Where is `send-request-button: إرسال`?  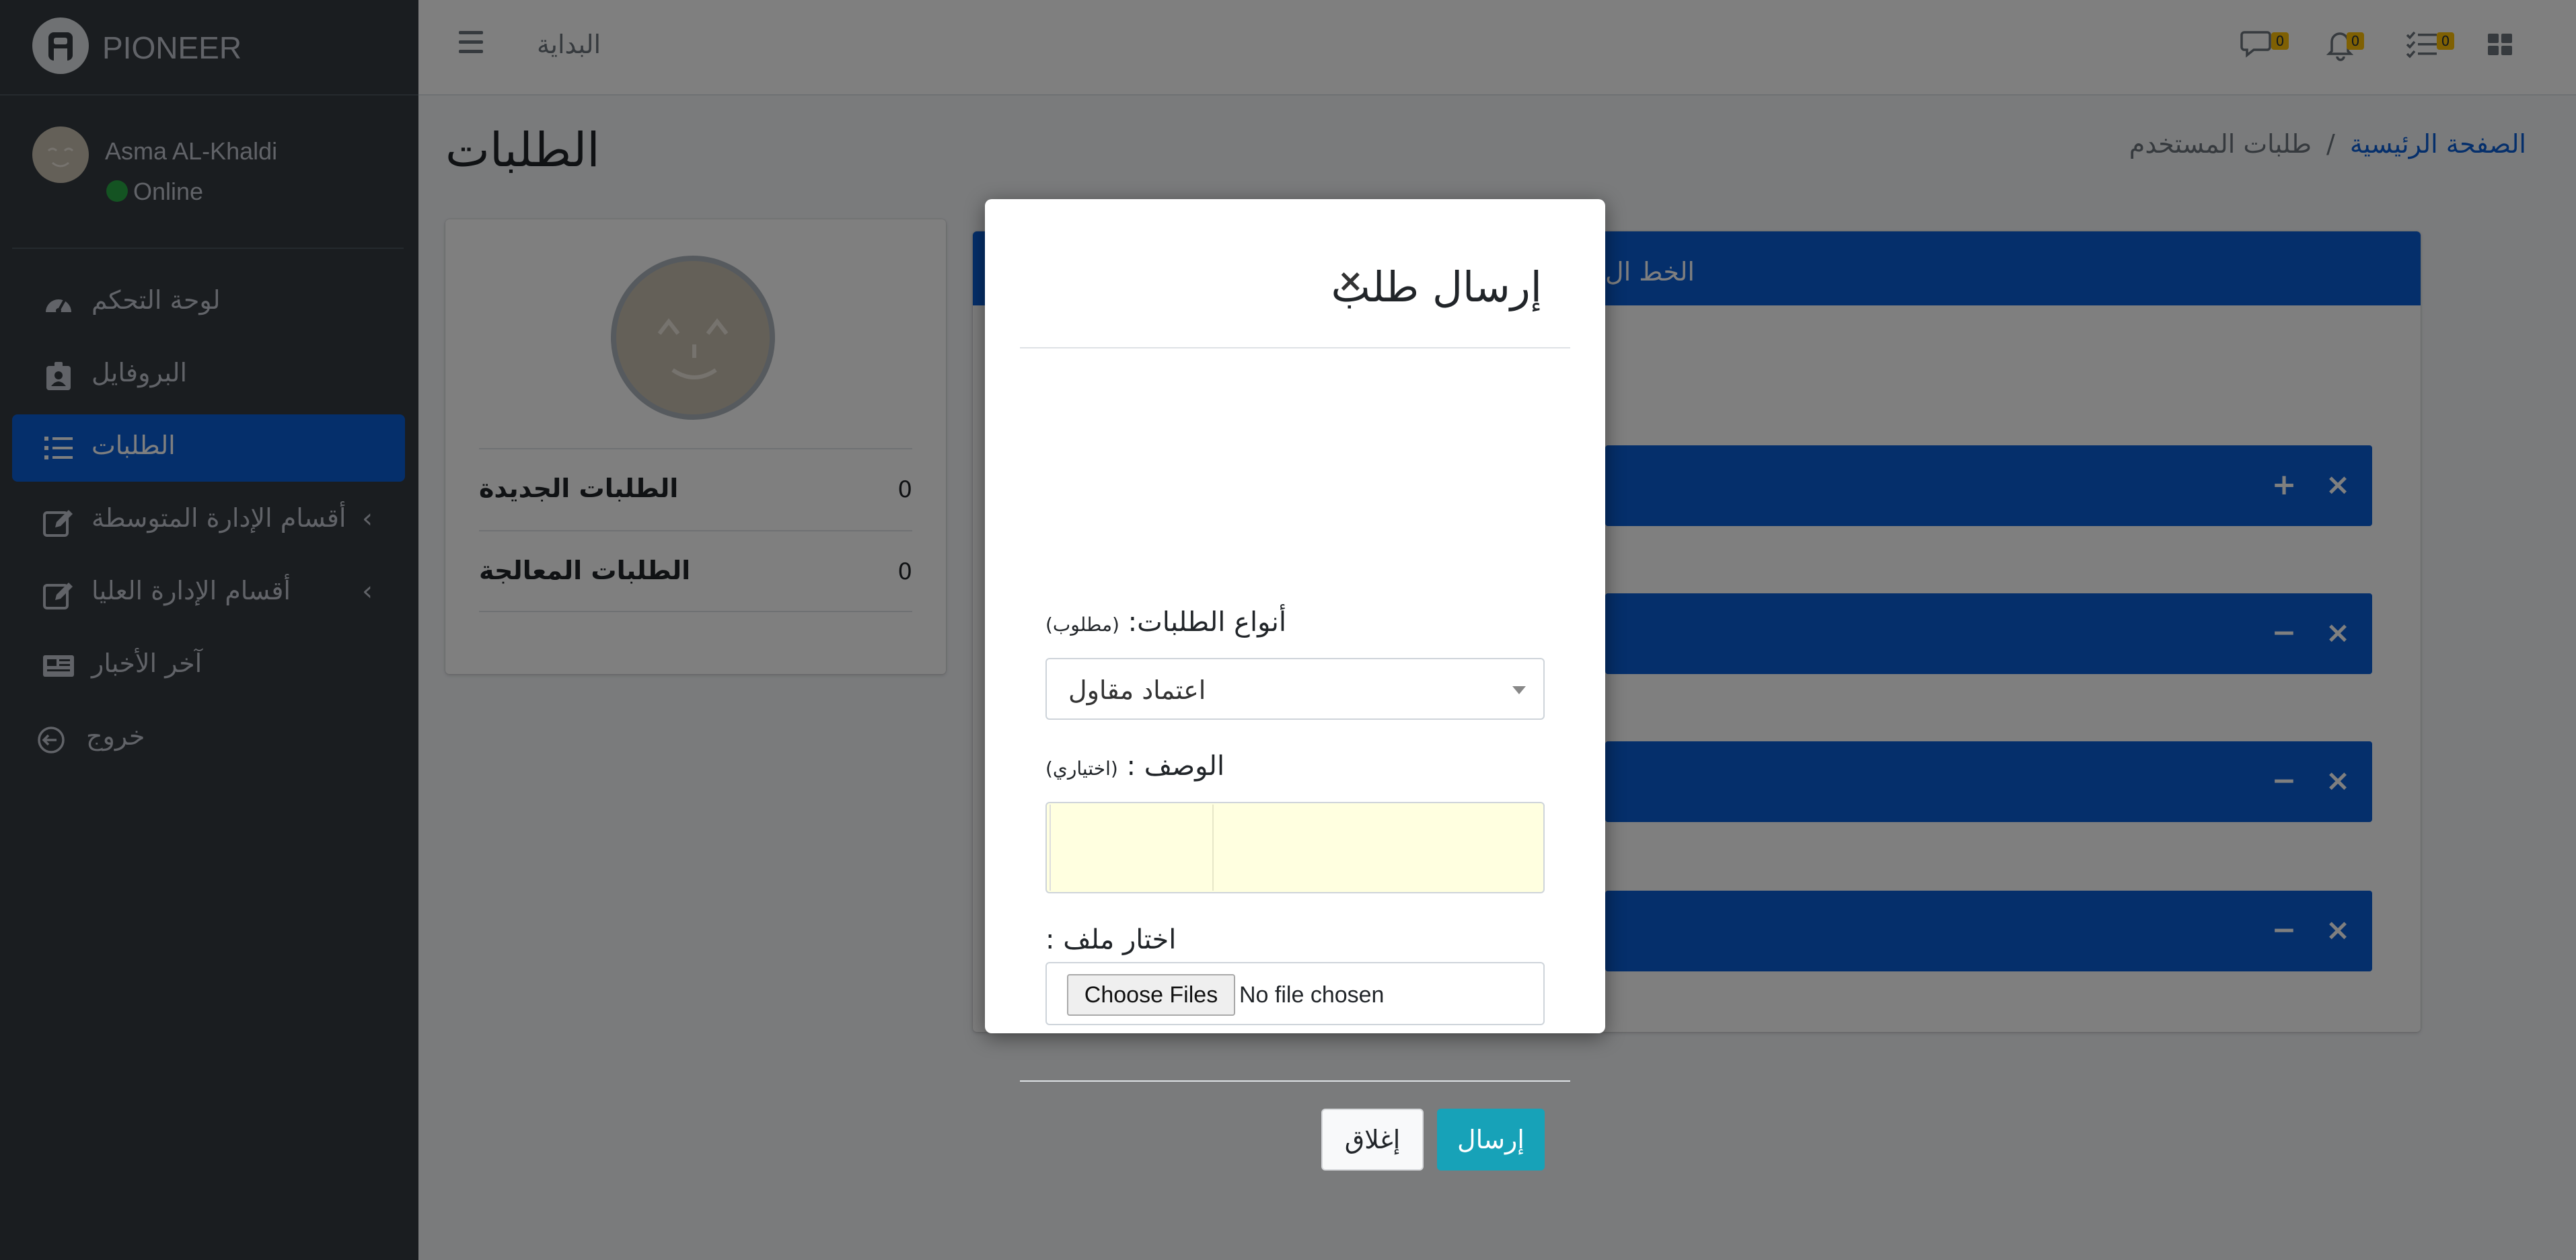
send-request-button: إرسال is located at coordinates (1491, 1140).